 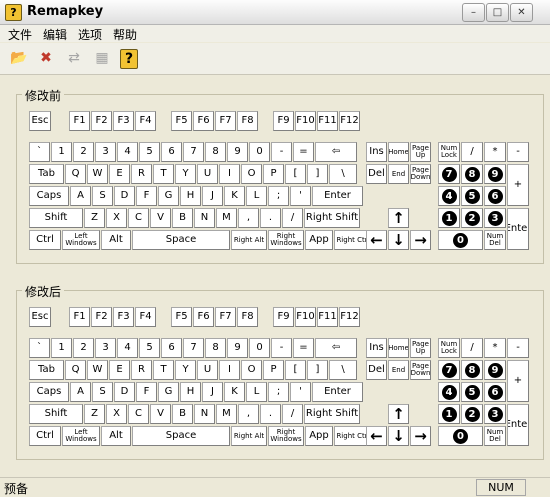 What do you see at coordinates (225, 317) in the screenshot?
I see `after-key-f7: F7` at bounding box center [225, 317].